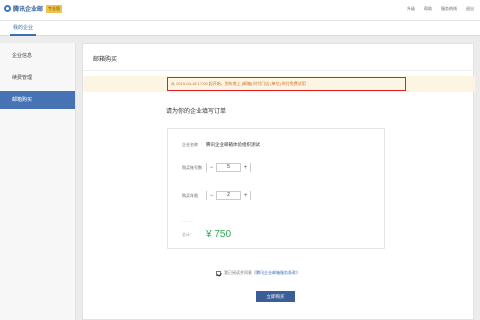  What do you see at coordinates (105, 60) in the screenshot?
I see `page-title: 邮箱购买` at bounding box center [105, 60].